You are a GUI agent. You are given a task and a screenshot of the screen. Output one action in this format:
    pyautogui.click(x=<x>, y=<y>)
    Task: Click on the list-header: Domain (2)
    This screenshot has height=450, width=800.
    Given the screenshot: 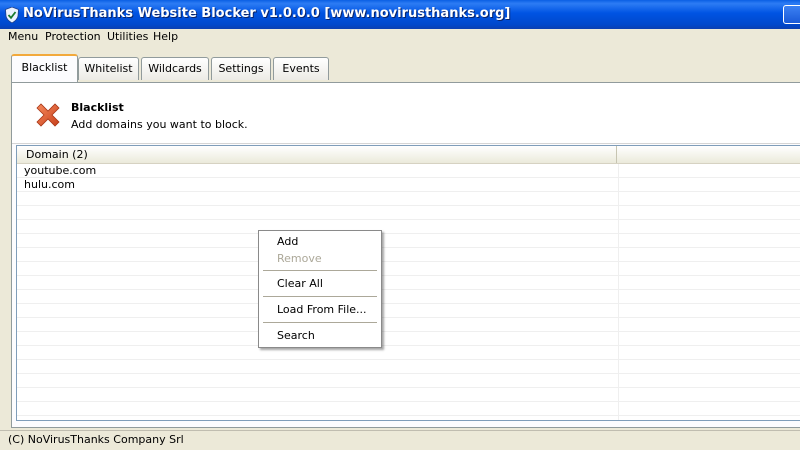 What is the action you would take?
    pyautogui.click(x=408, y=155)
    